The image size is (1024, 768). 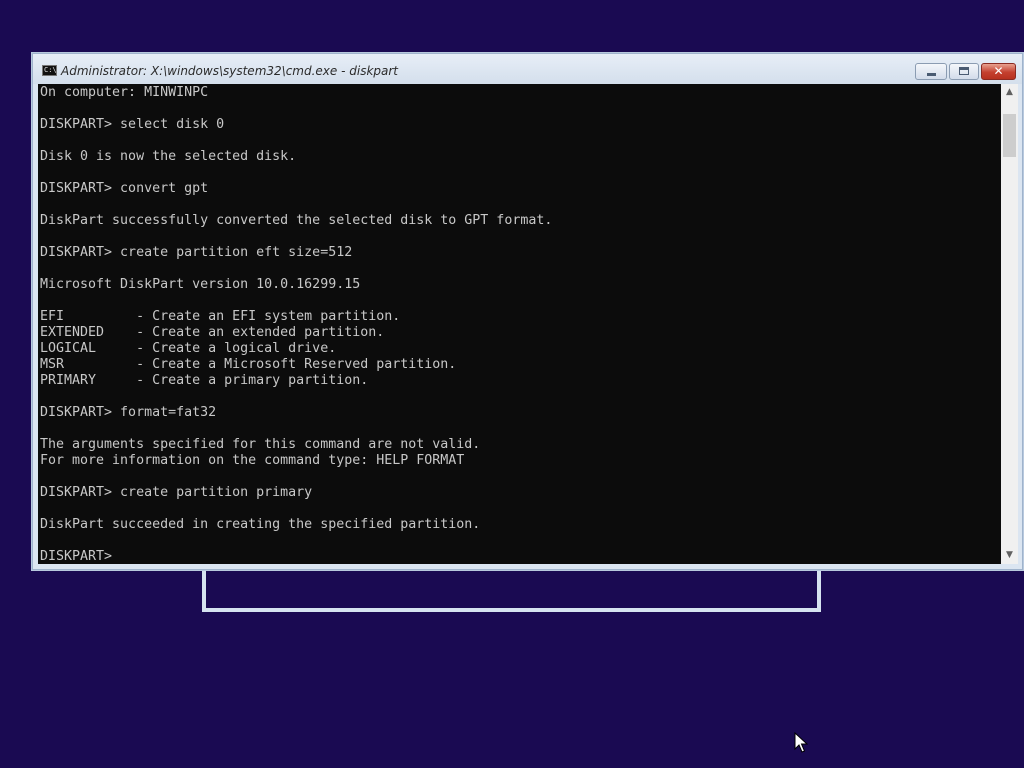 I want to click on scroll-down-button: ▼, so click(x=1009, y=555).